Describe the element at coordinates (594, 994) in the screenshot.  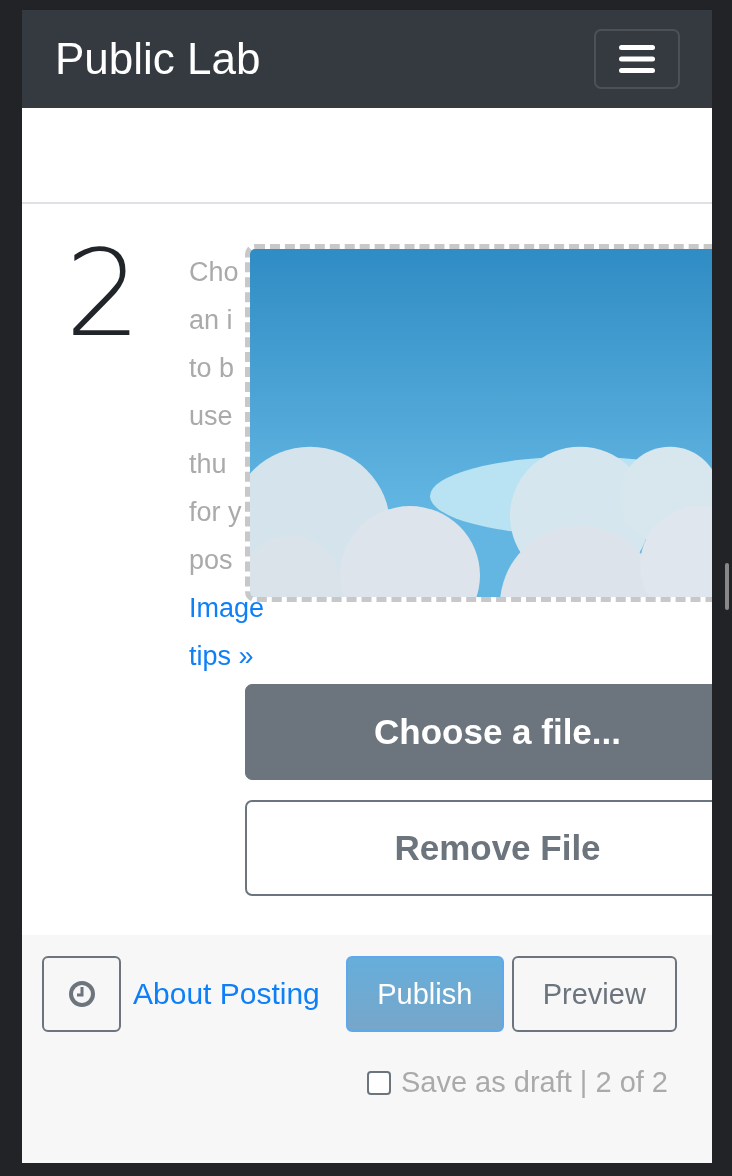
I see `preview-button: Preview` at that location.